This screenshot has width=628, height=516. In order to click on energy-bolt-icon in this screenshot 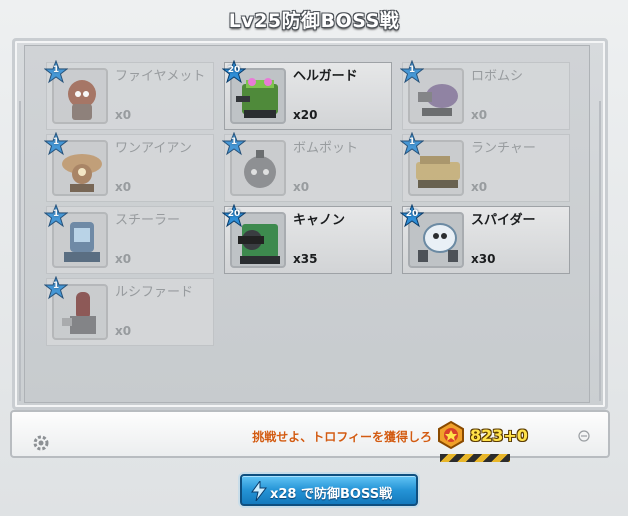, I will do `click(259, 491)`.